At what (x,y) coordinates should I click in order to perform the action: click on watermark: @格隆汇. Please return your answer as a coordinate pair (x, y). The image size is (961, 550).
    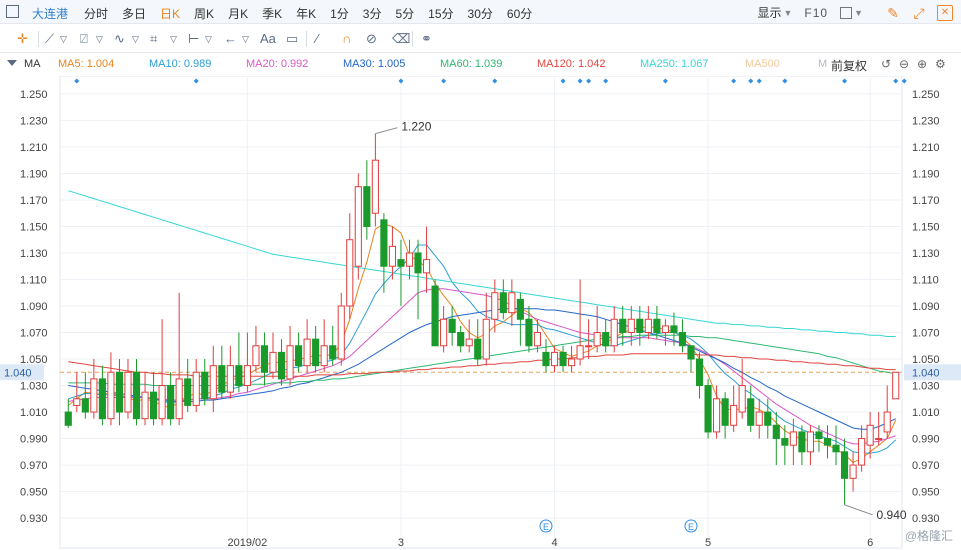
    Looking at the image, I should click on (928, 536).